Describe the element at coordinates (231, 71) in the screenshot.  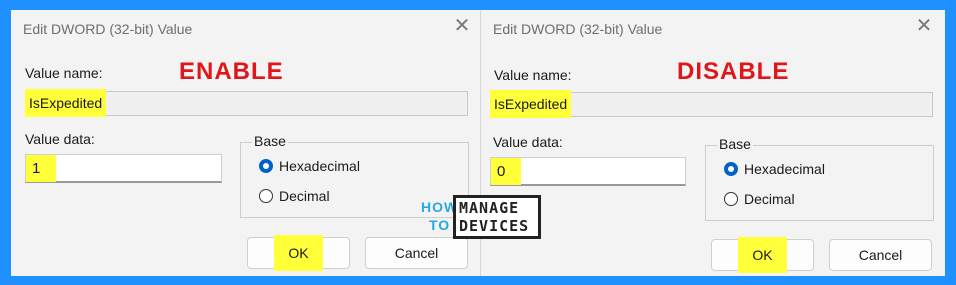
I see `enable-banner: ENABLE` at that location.